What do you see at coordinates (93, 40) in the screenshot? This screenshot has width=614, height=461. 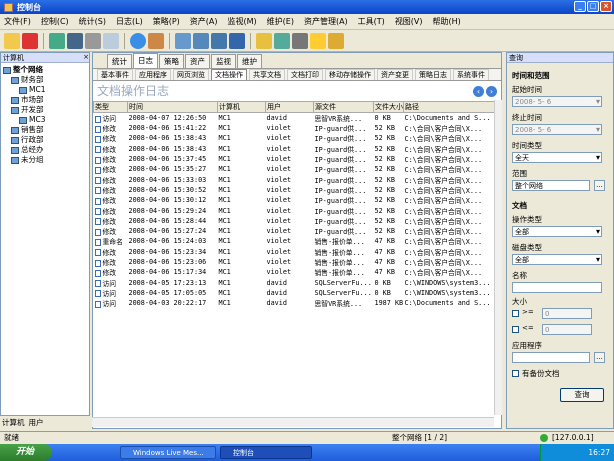 I see `print-icon` at bounding box center [93, 40].